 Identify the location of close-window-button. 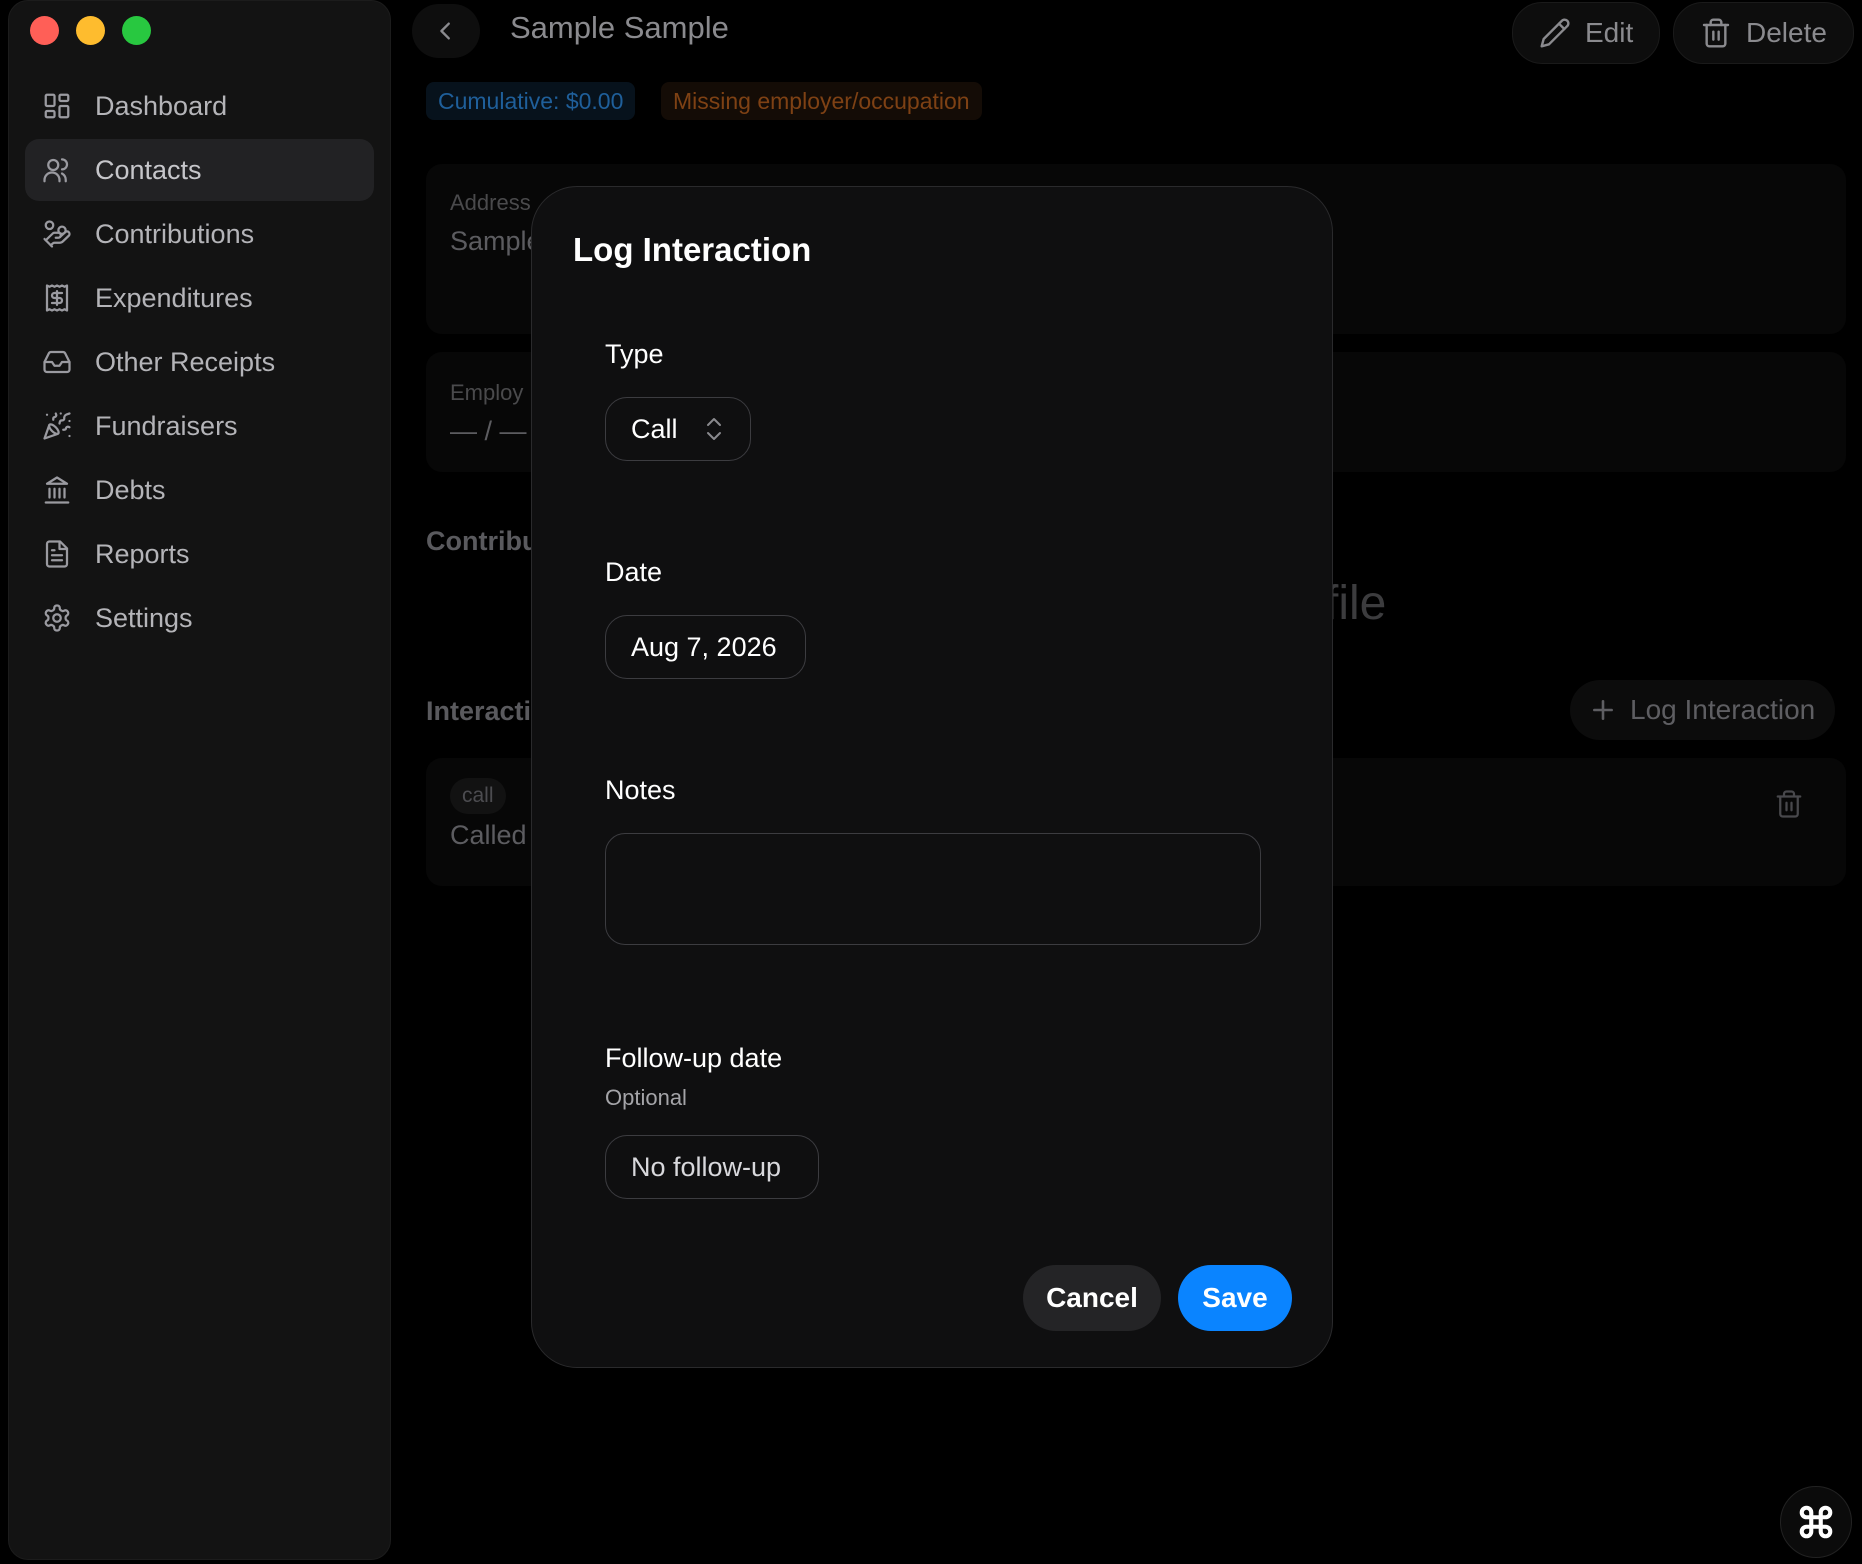
(44, 30).